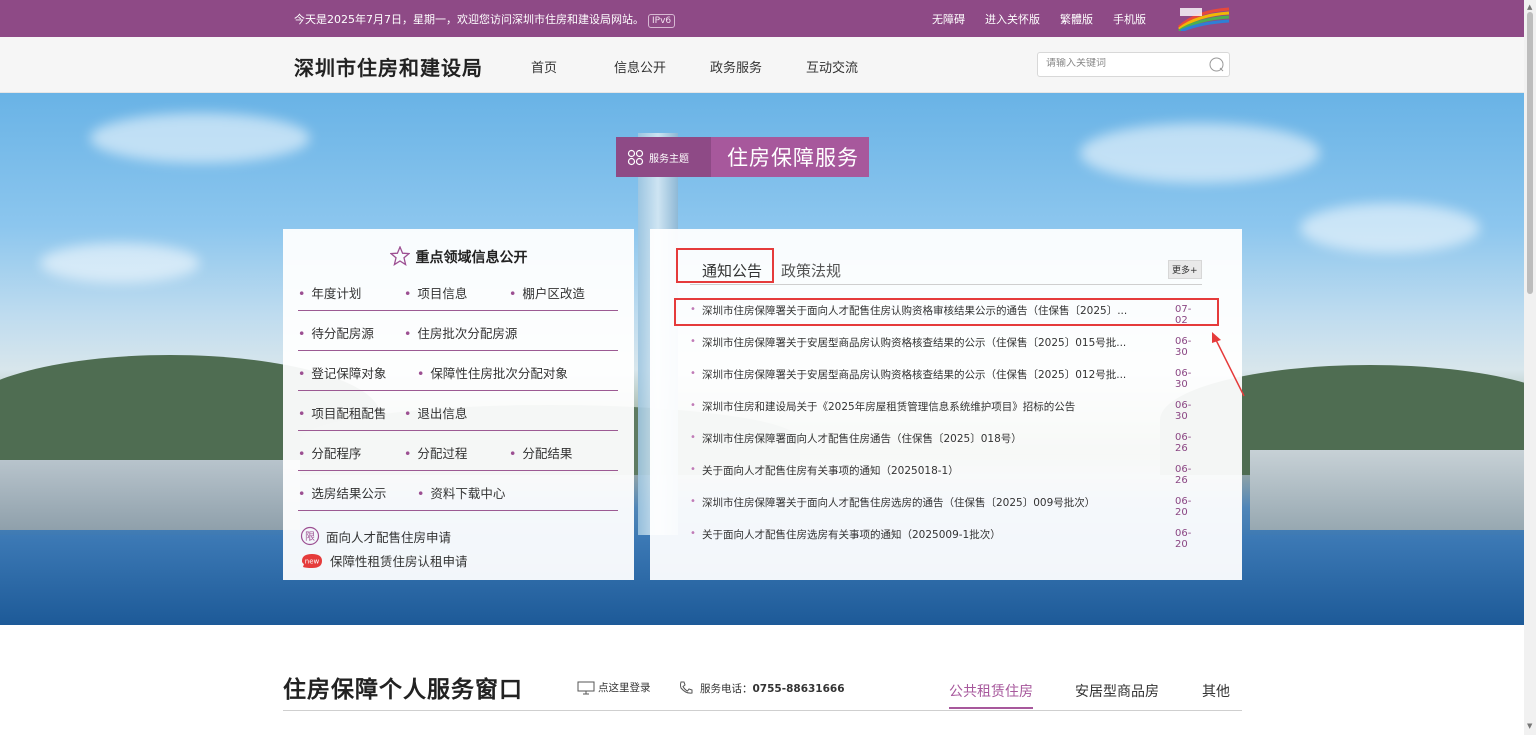  Describe the element at coordinates (461, 492) in the screenshot. I see `link-download-center: 资料下载中心` at that location.